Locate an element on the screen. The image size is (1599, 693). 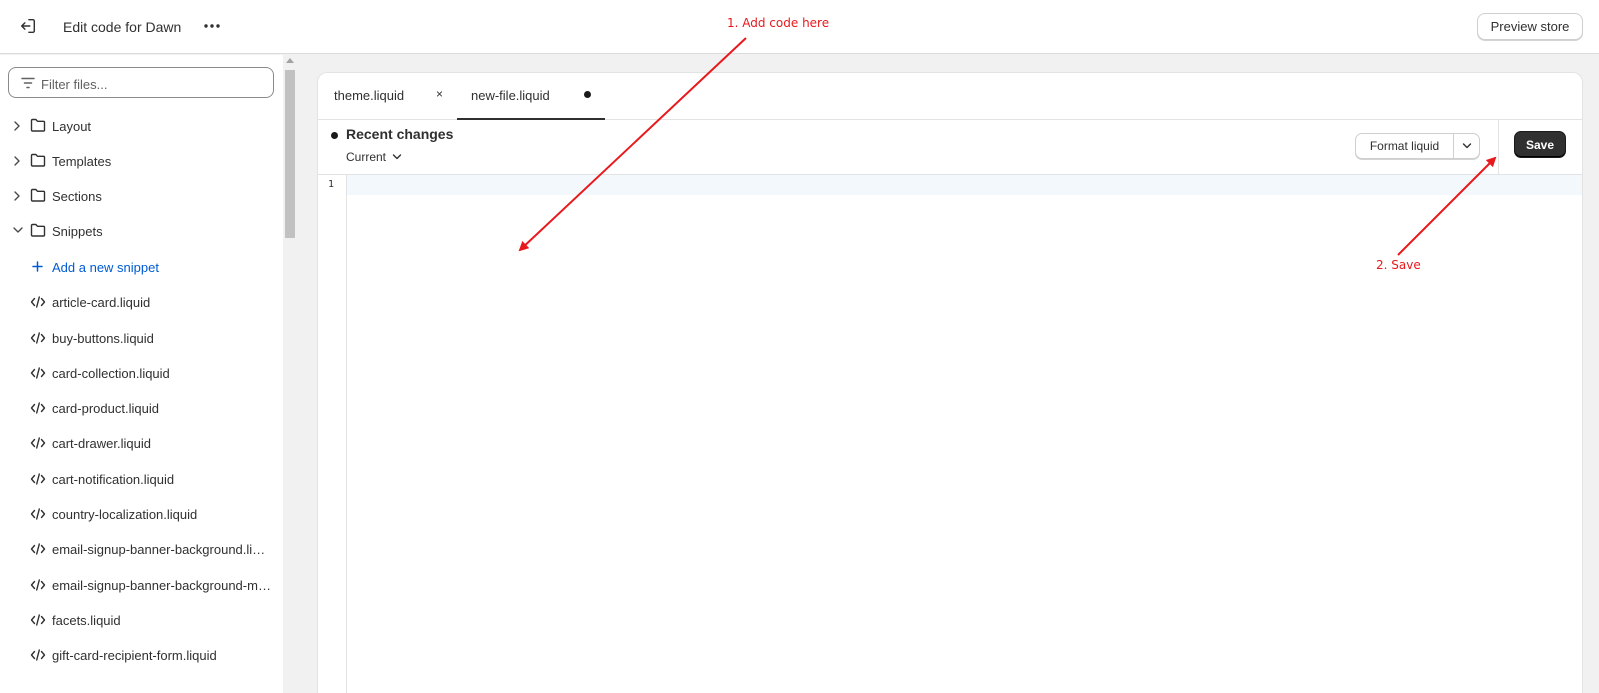
tab-new-file-liquid: new-file.liquid is located at coordinates (531, 96).